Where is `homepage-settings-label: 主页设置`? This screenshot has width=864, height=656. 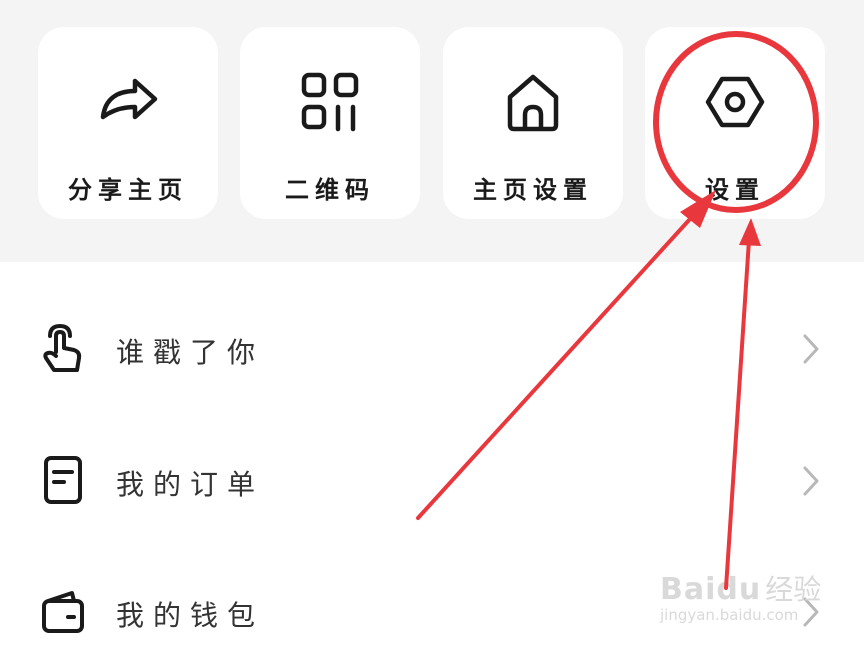
homepage-settings-label: 主页设置 is located at coordinates (533, 190).